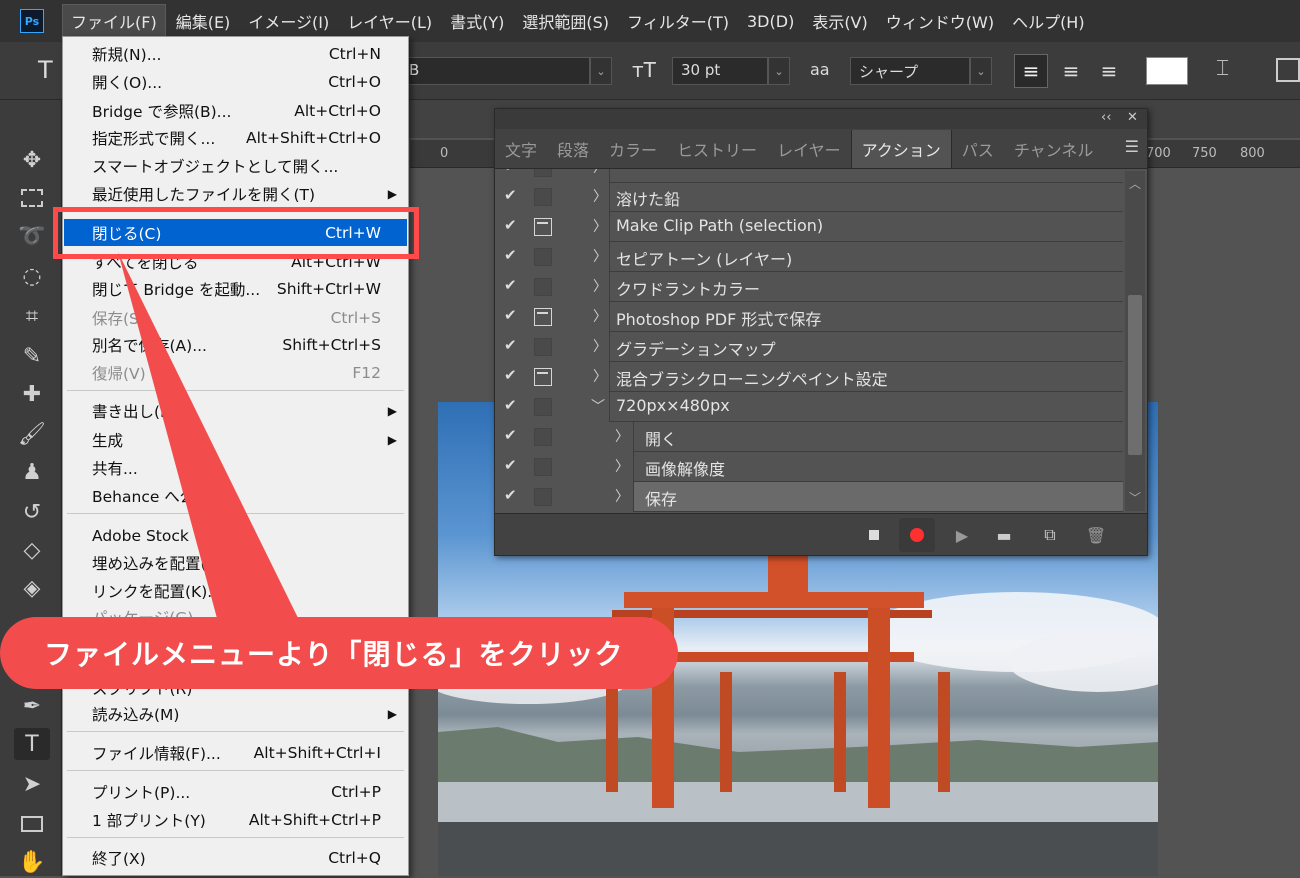 The image size is (1300, 878). What do you see at coordinates (339, 653) in the screenshot?
I see `instruction-callout: ファイルメニューより「閉じる」をクリック` at bounding box center [339, 653].